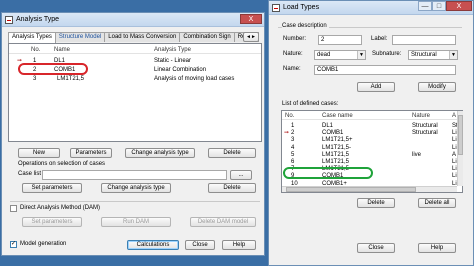 Image resolution: width=474 pixels, height=266 pixels. Describe the element at coordinates (387, 54) in the screenshot. I see `subnature-label: Subnature:` at that location.